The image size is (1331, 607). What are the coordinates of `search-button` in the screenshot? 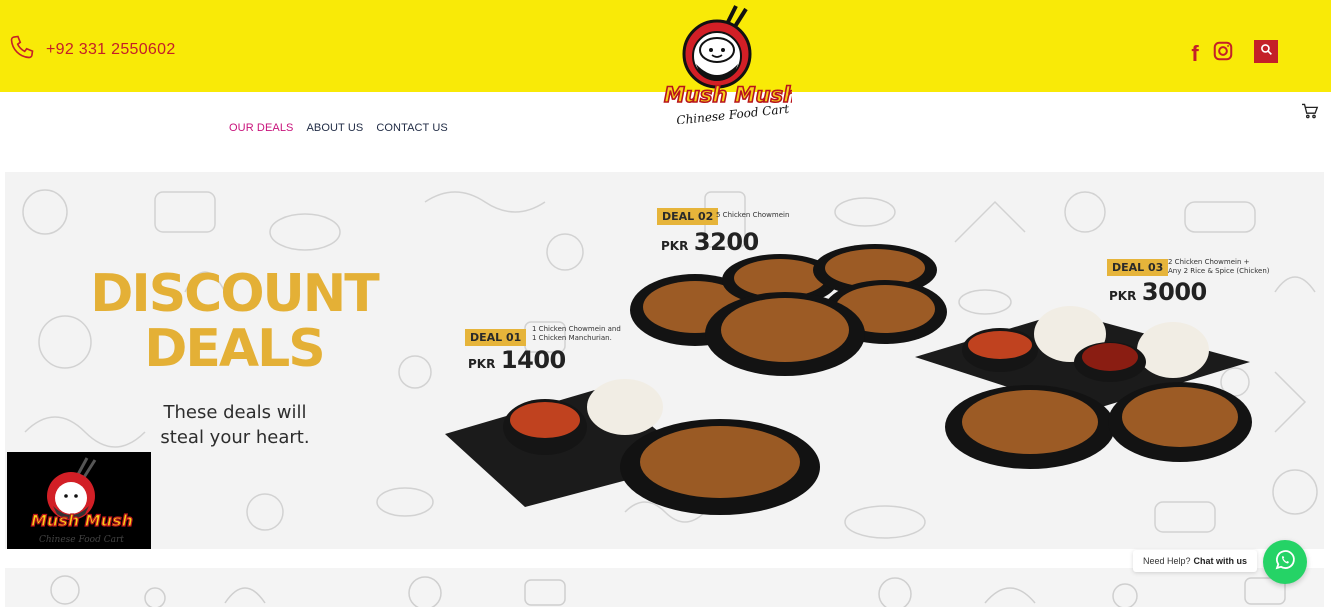 It's located at (1266, 51).